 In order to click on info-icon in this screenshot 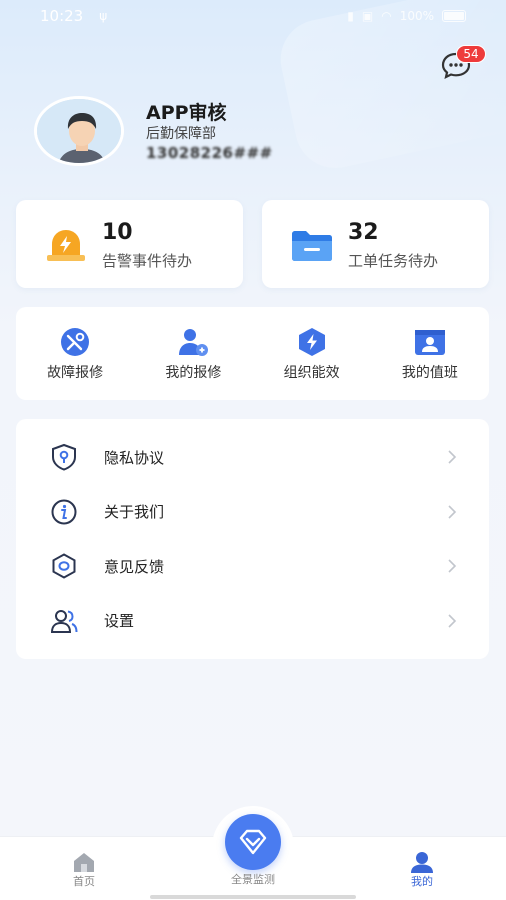, I will do `click(64, 512)`.